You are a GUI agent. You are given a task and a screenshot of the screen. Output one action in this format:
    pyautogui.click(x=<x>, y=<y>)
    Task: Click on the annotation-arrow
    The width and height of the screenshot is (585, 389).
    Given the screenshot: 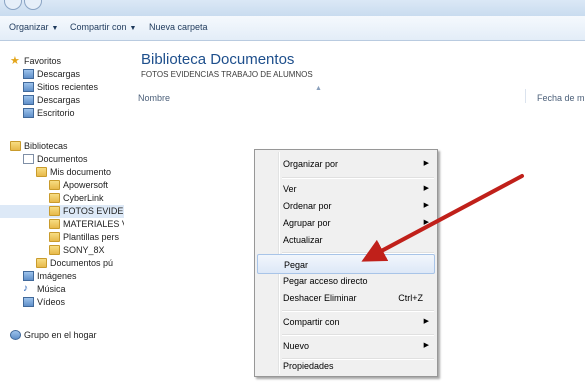 What is the action you would take?
    pyautogui.click(x=442, y=218)
    